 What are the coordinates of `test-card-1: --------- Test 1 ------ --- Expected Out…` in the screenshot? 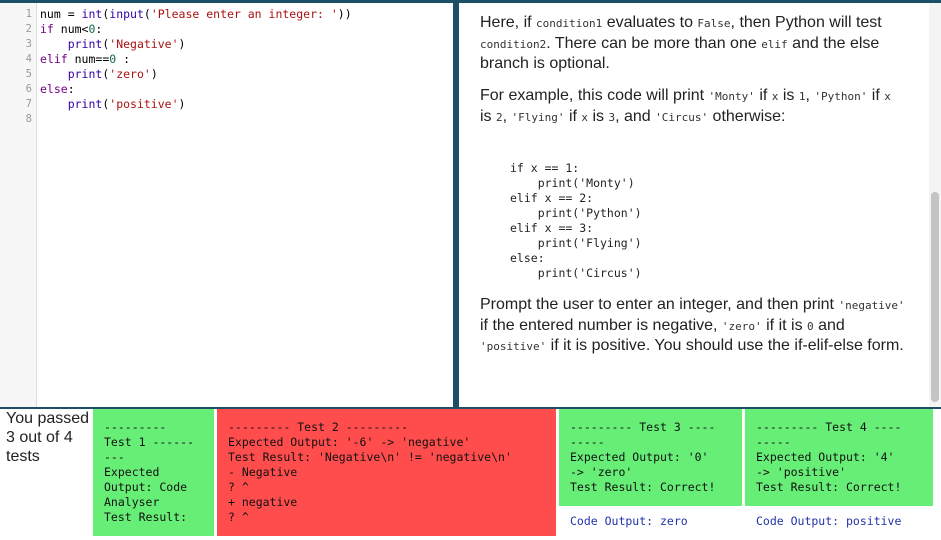 It's located at (153, 472).